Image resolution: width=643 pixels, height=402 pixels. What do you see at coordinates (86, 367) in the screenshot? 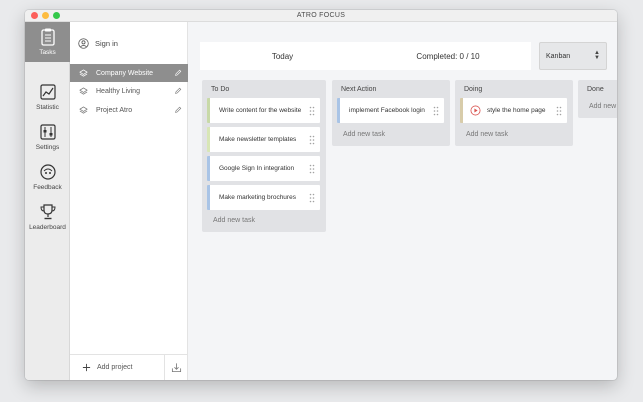
I see `plus-icon` at bounding box center [86, 367].